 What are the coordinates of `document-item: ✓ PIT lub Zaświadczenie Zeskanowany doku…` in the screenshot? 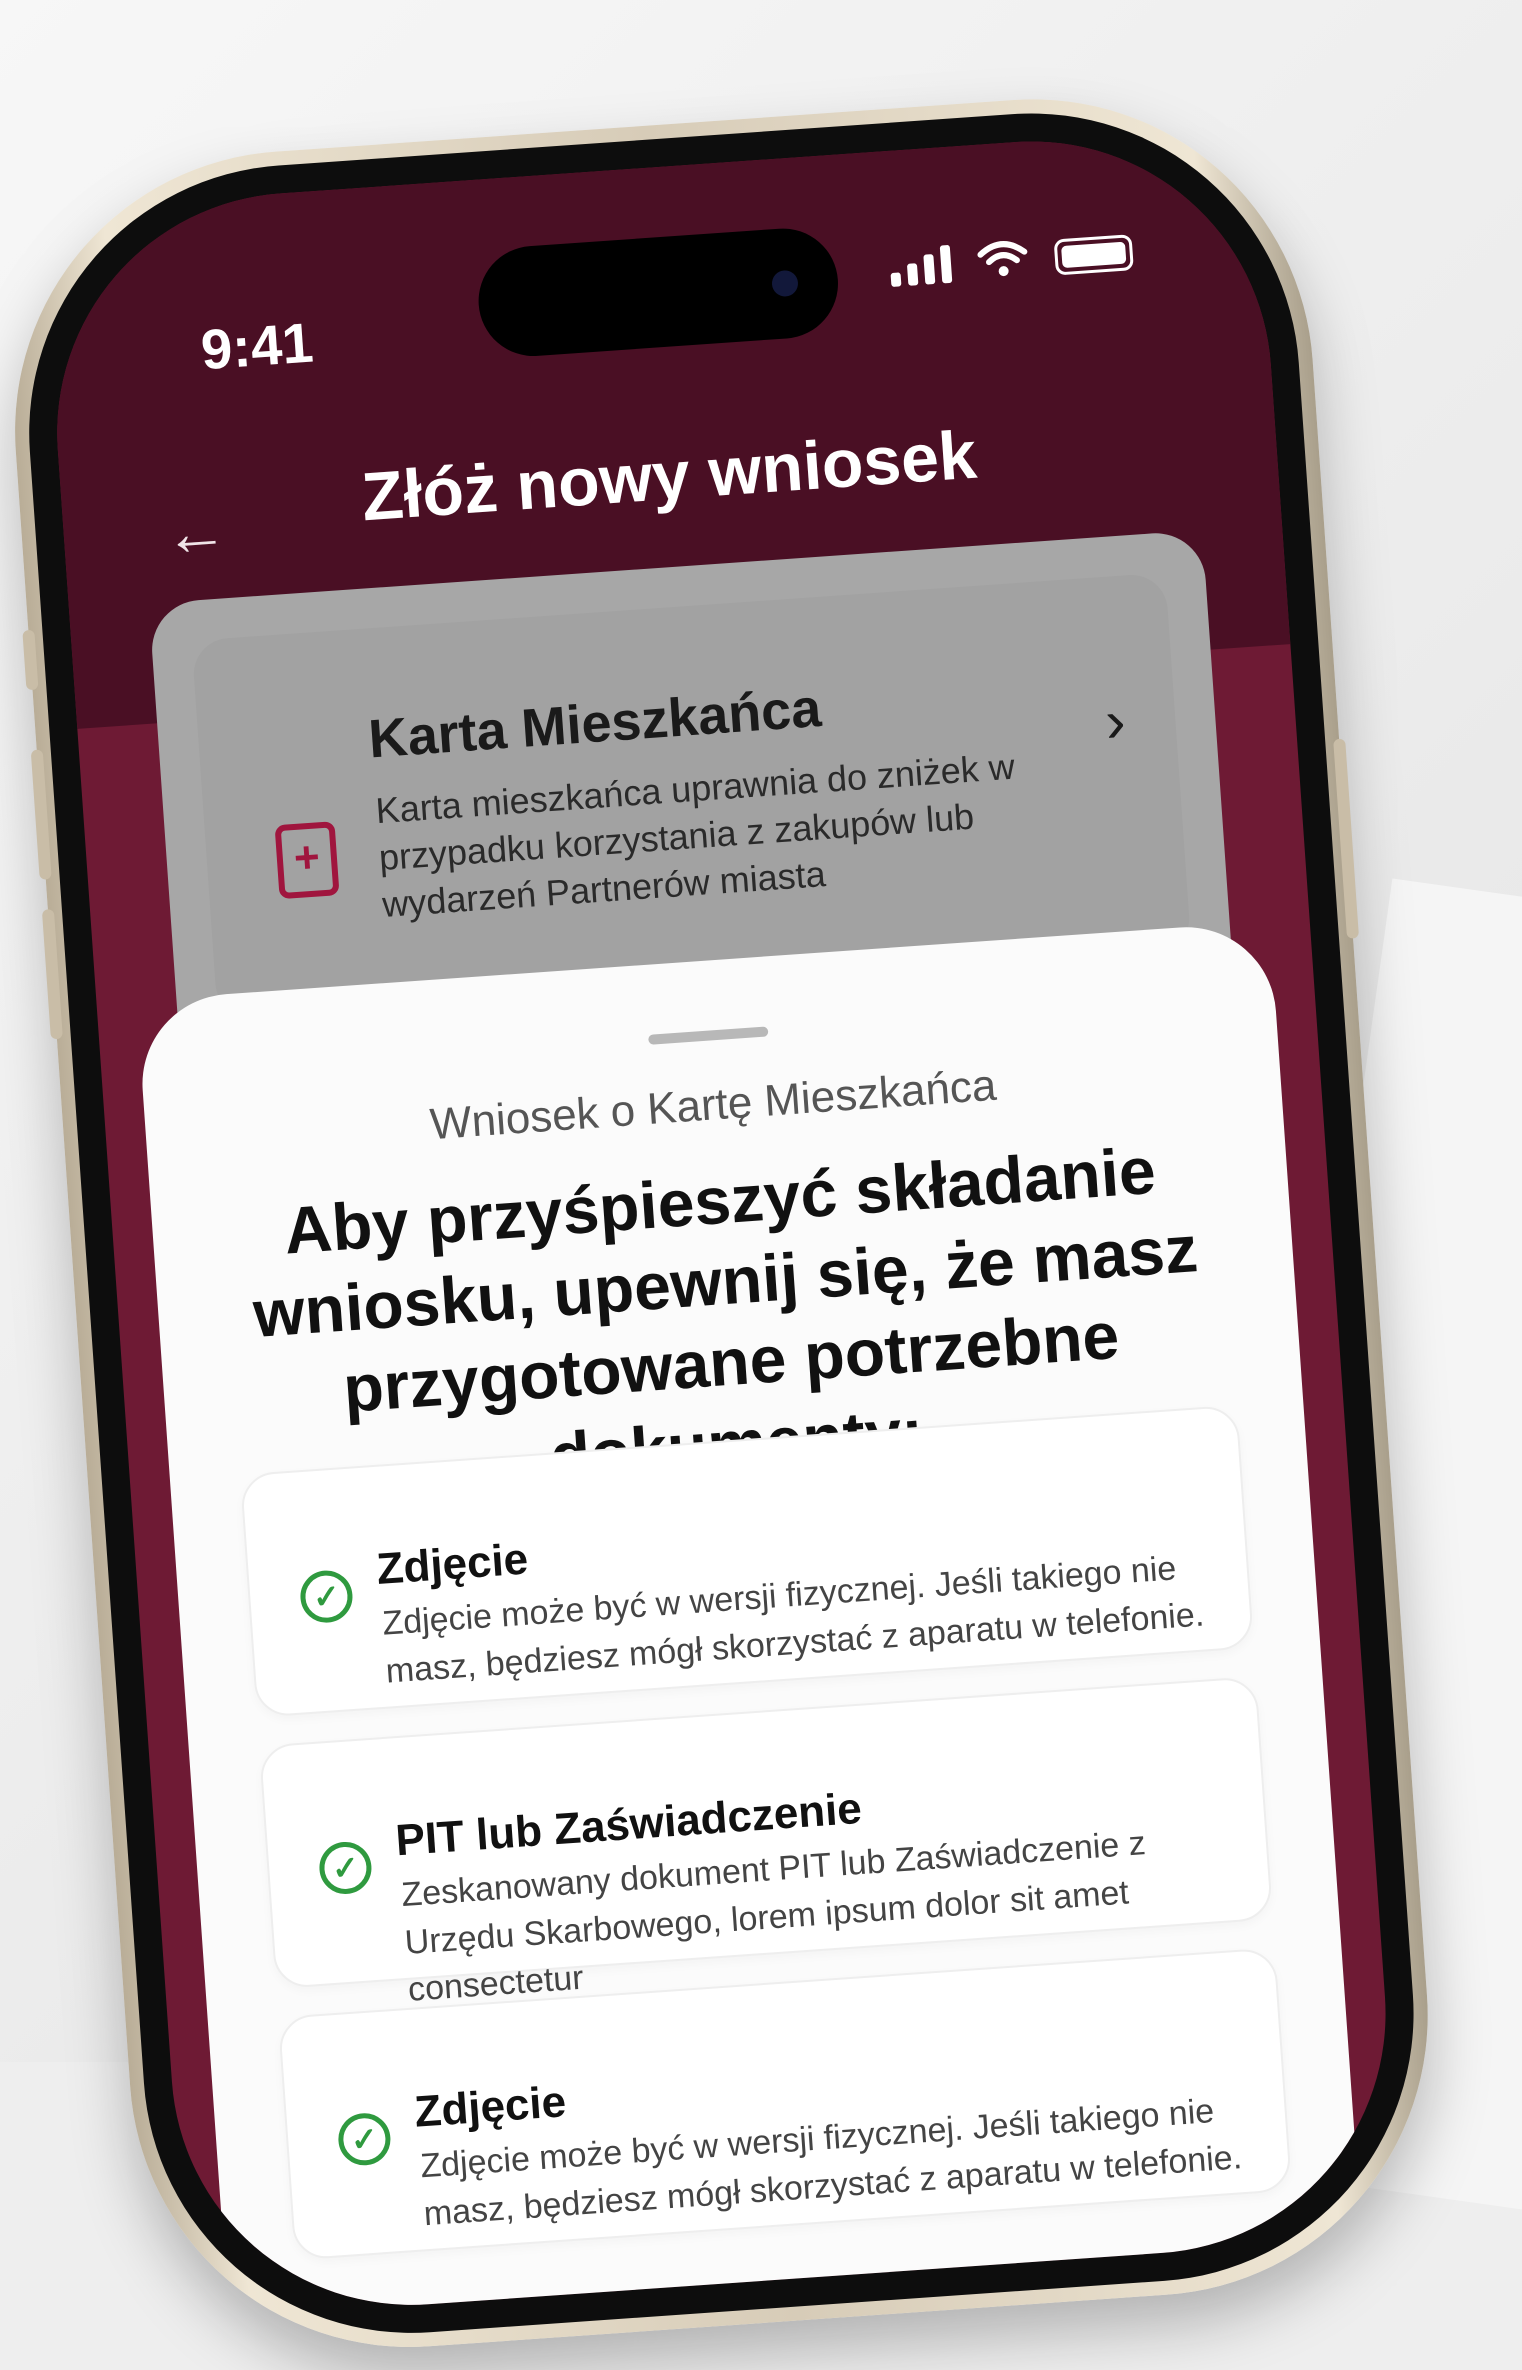 It's located at (766, 1842).